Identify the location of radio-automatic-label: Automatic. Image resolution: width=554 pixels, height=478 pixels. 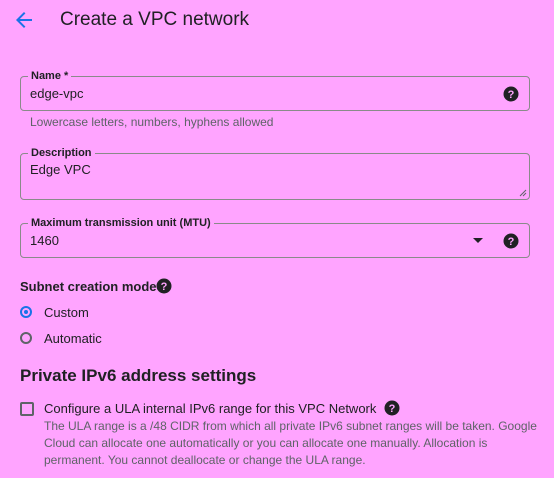
(73, 338).